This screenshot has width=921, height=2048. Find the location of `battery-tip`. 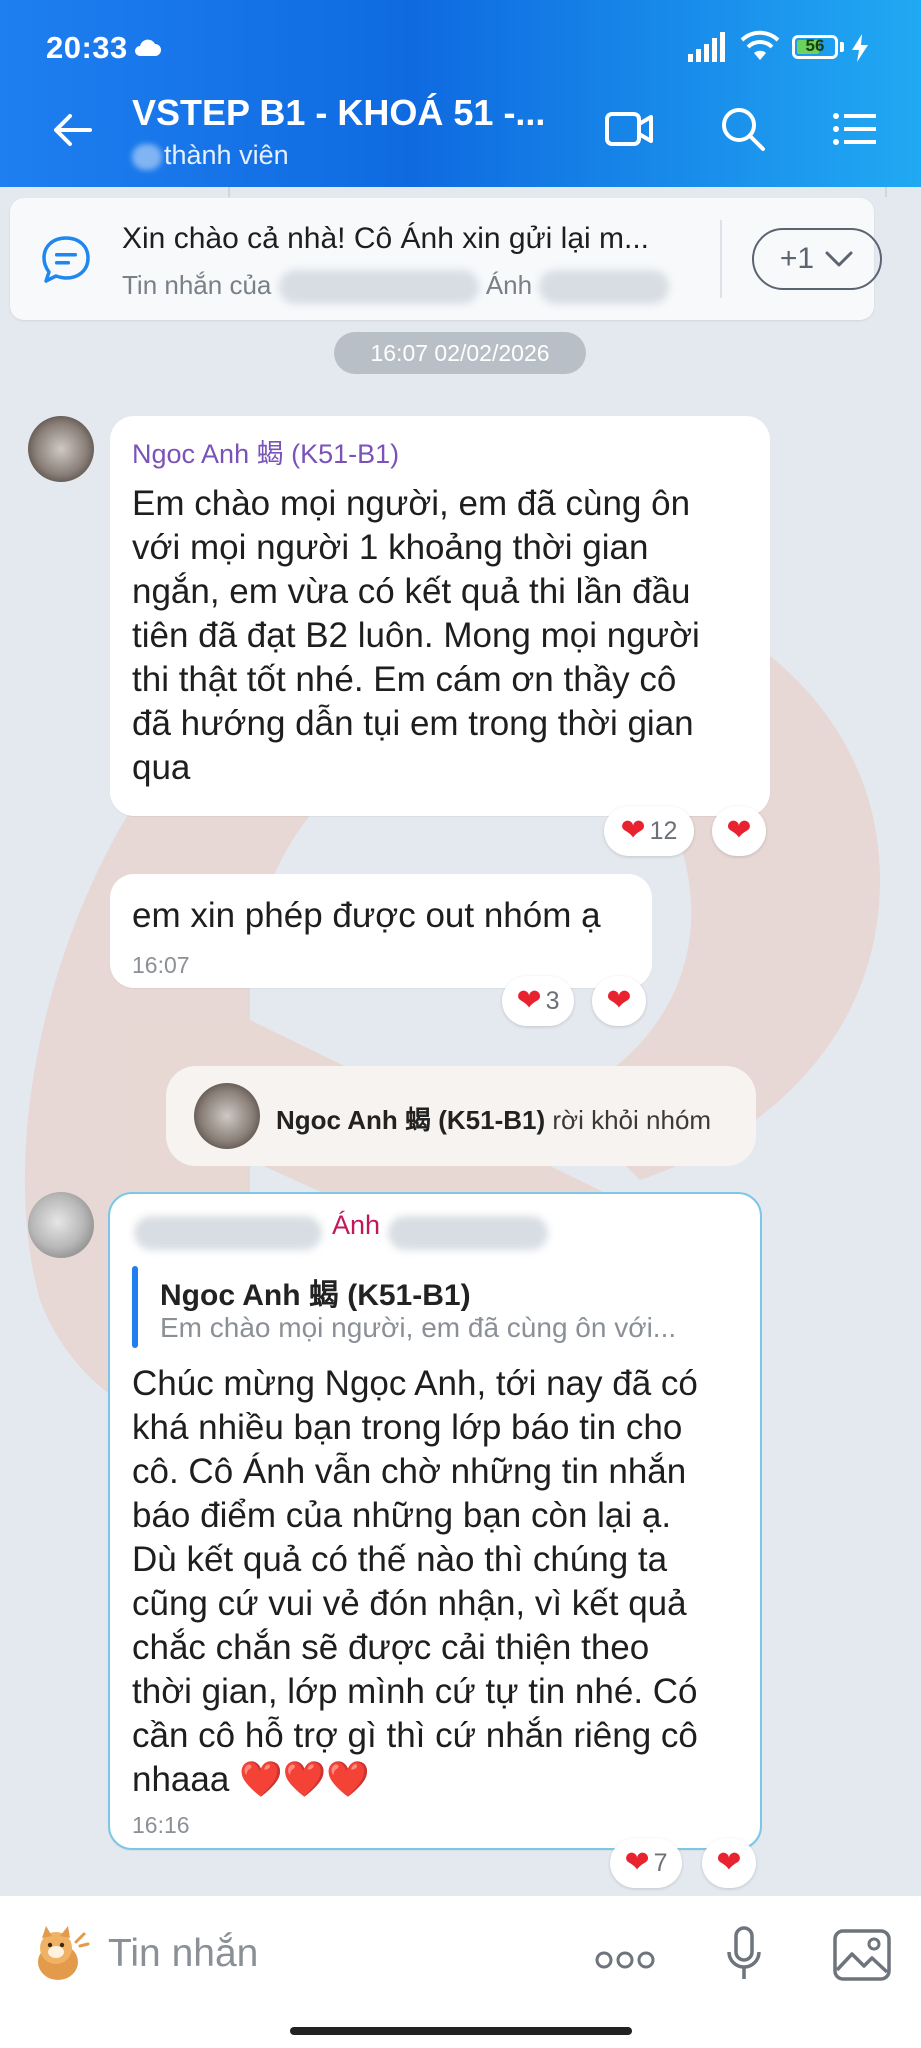

battery-tip is located at coordinates (842, 47).